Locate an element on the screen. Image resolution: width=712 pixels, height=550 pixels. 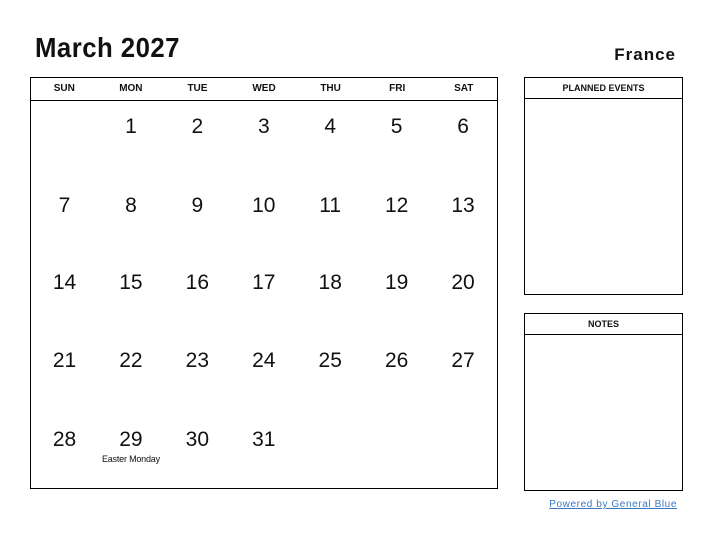
weekday-mon: MON is located at coordinates (131, 88).